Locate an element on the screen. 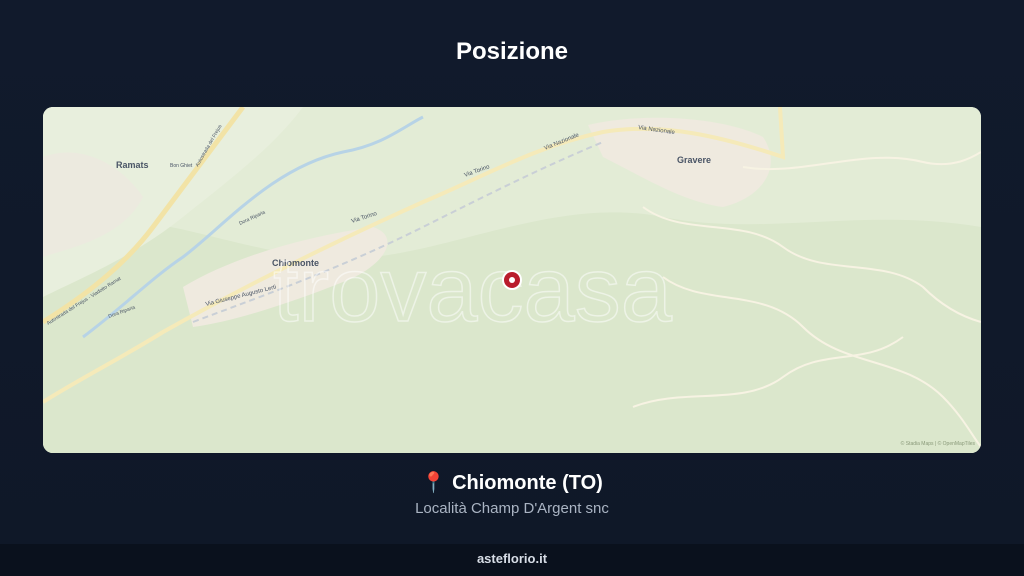  watermark-logo: trovacasa is located at coordinates (473, 290).